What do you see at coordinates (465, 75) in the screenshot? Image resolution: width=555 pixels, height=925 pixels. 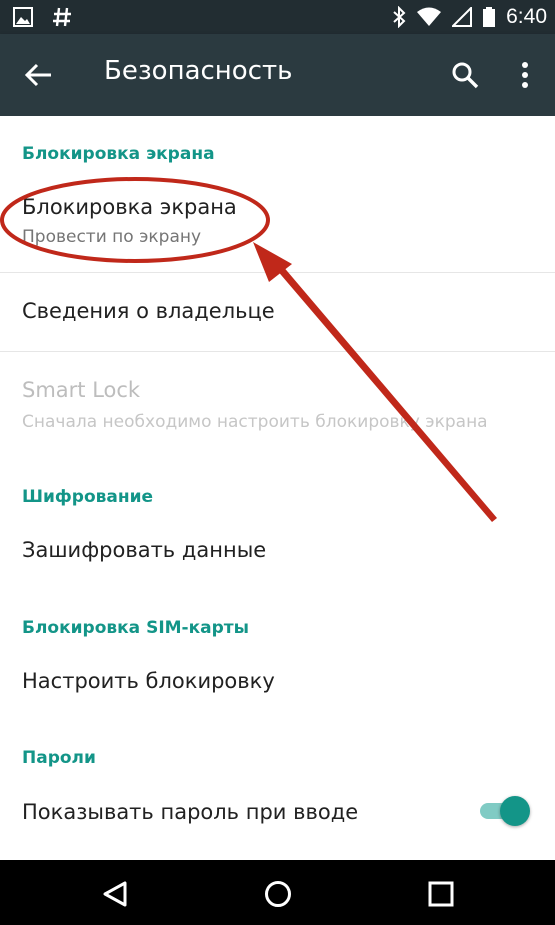 I see `search-icon` at bounding box center [465, 75].